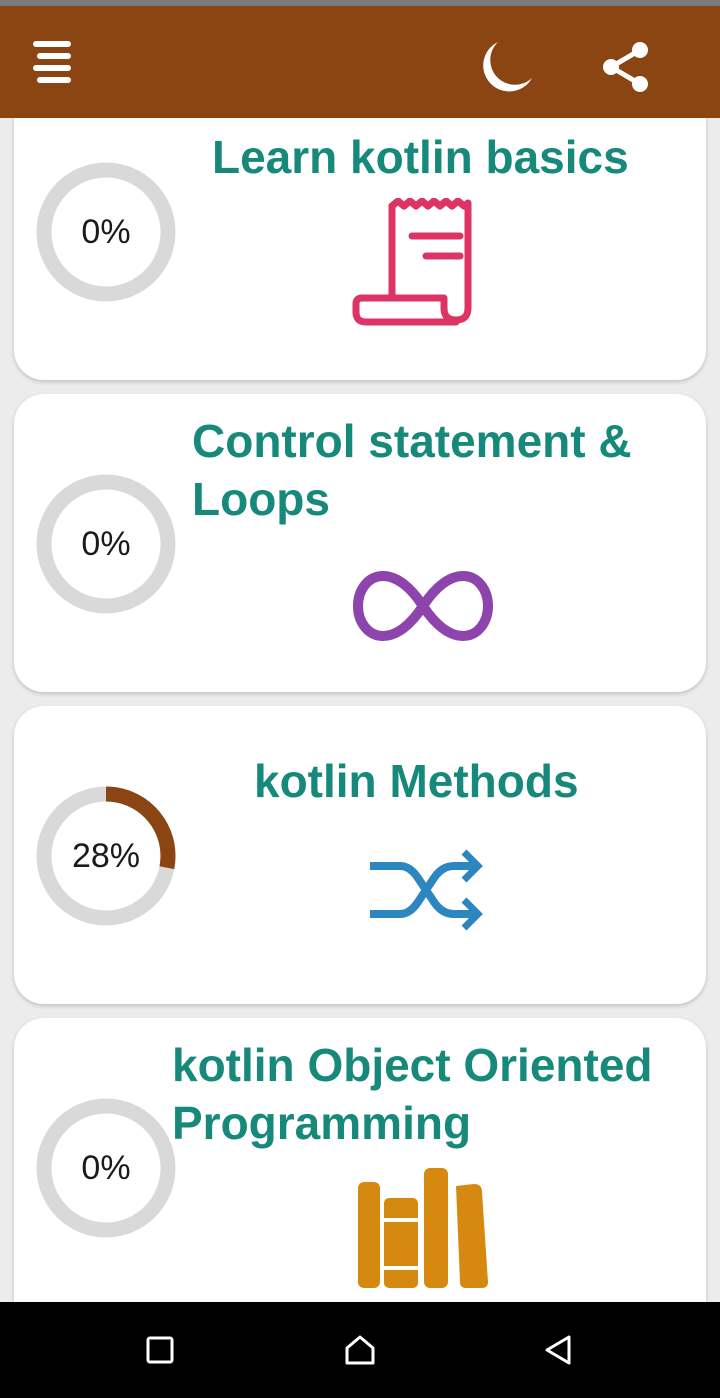 Image resolution: width=720 pixels, height=1398 pixels. I want to click on topic-title: Control statement & Loops, so click(412, 470).